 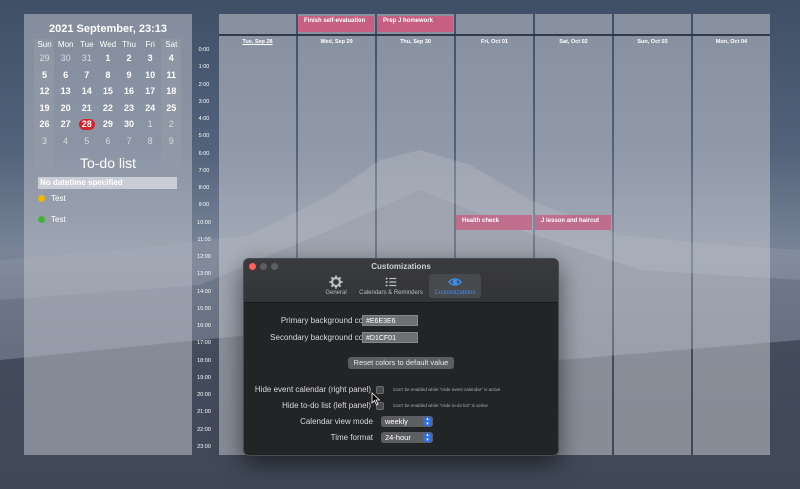 I want to click on tab-general-label: General, so click(x=336, y=293).